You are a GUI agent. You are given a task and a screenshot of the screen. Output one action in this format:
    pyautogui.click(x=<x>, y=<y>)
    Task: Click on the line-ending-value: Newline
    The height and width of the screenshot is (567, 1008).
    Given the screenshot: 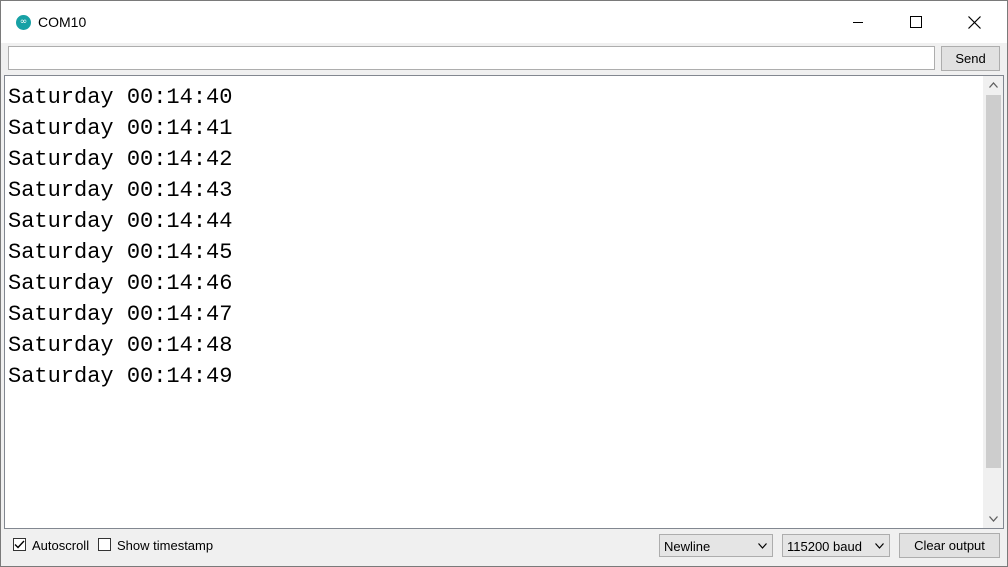 What is the action you would take?
    pyautogui.click(x=687, y=546)
    